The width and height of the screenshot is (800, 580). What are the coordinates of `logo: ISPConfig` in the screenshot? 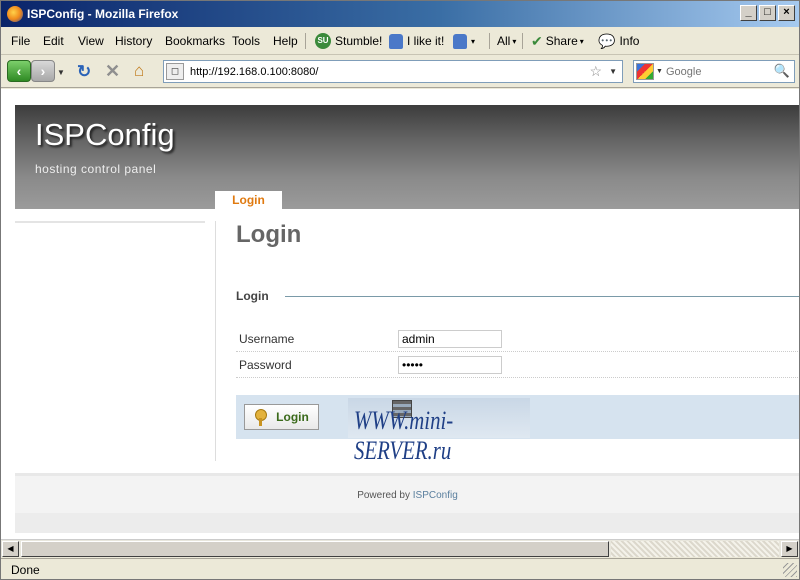 It's located at (105, 134).